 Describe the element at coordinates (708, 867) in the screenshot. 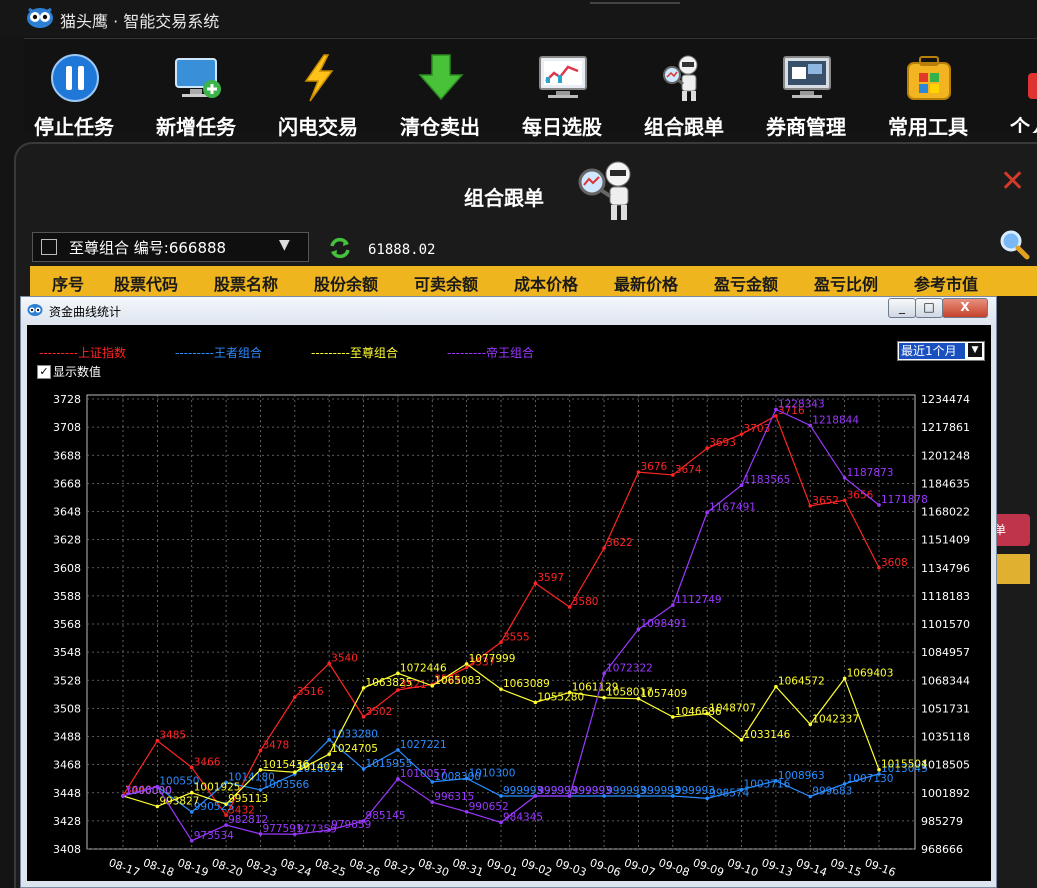

I see `x-axis-tick-label: 09-09` at that location.